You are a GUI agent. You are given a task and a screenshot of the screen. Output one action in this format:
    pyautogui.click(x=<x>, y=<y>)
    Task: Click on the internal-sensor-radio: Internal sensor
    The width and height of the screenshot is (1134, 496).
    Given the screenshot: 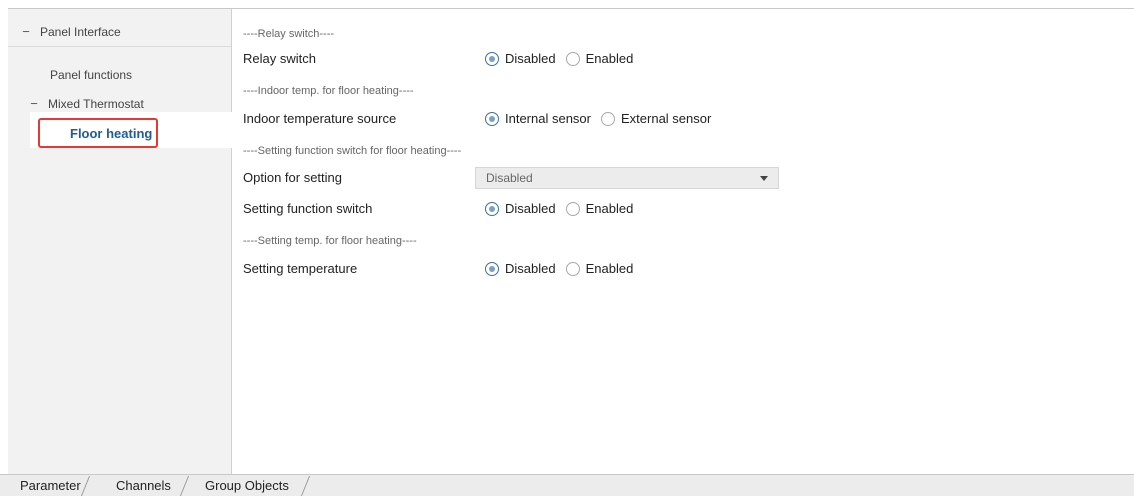 What is the action you would take?
    pyautogui.click(x=538, y=118)
    